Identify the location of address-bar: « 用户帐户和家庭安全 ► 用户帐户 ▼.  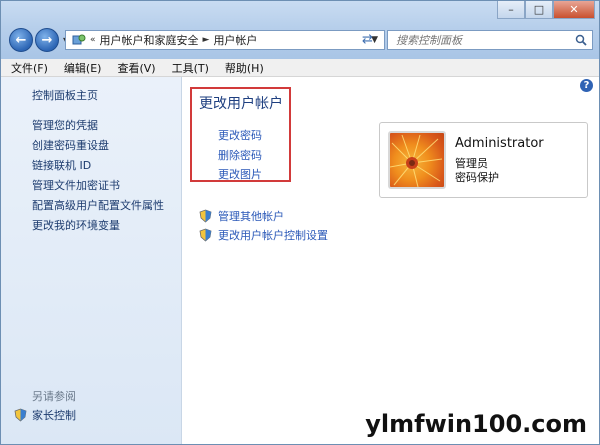
(225, 40).